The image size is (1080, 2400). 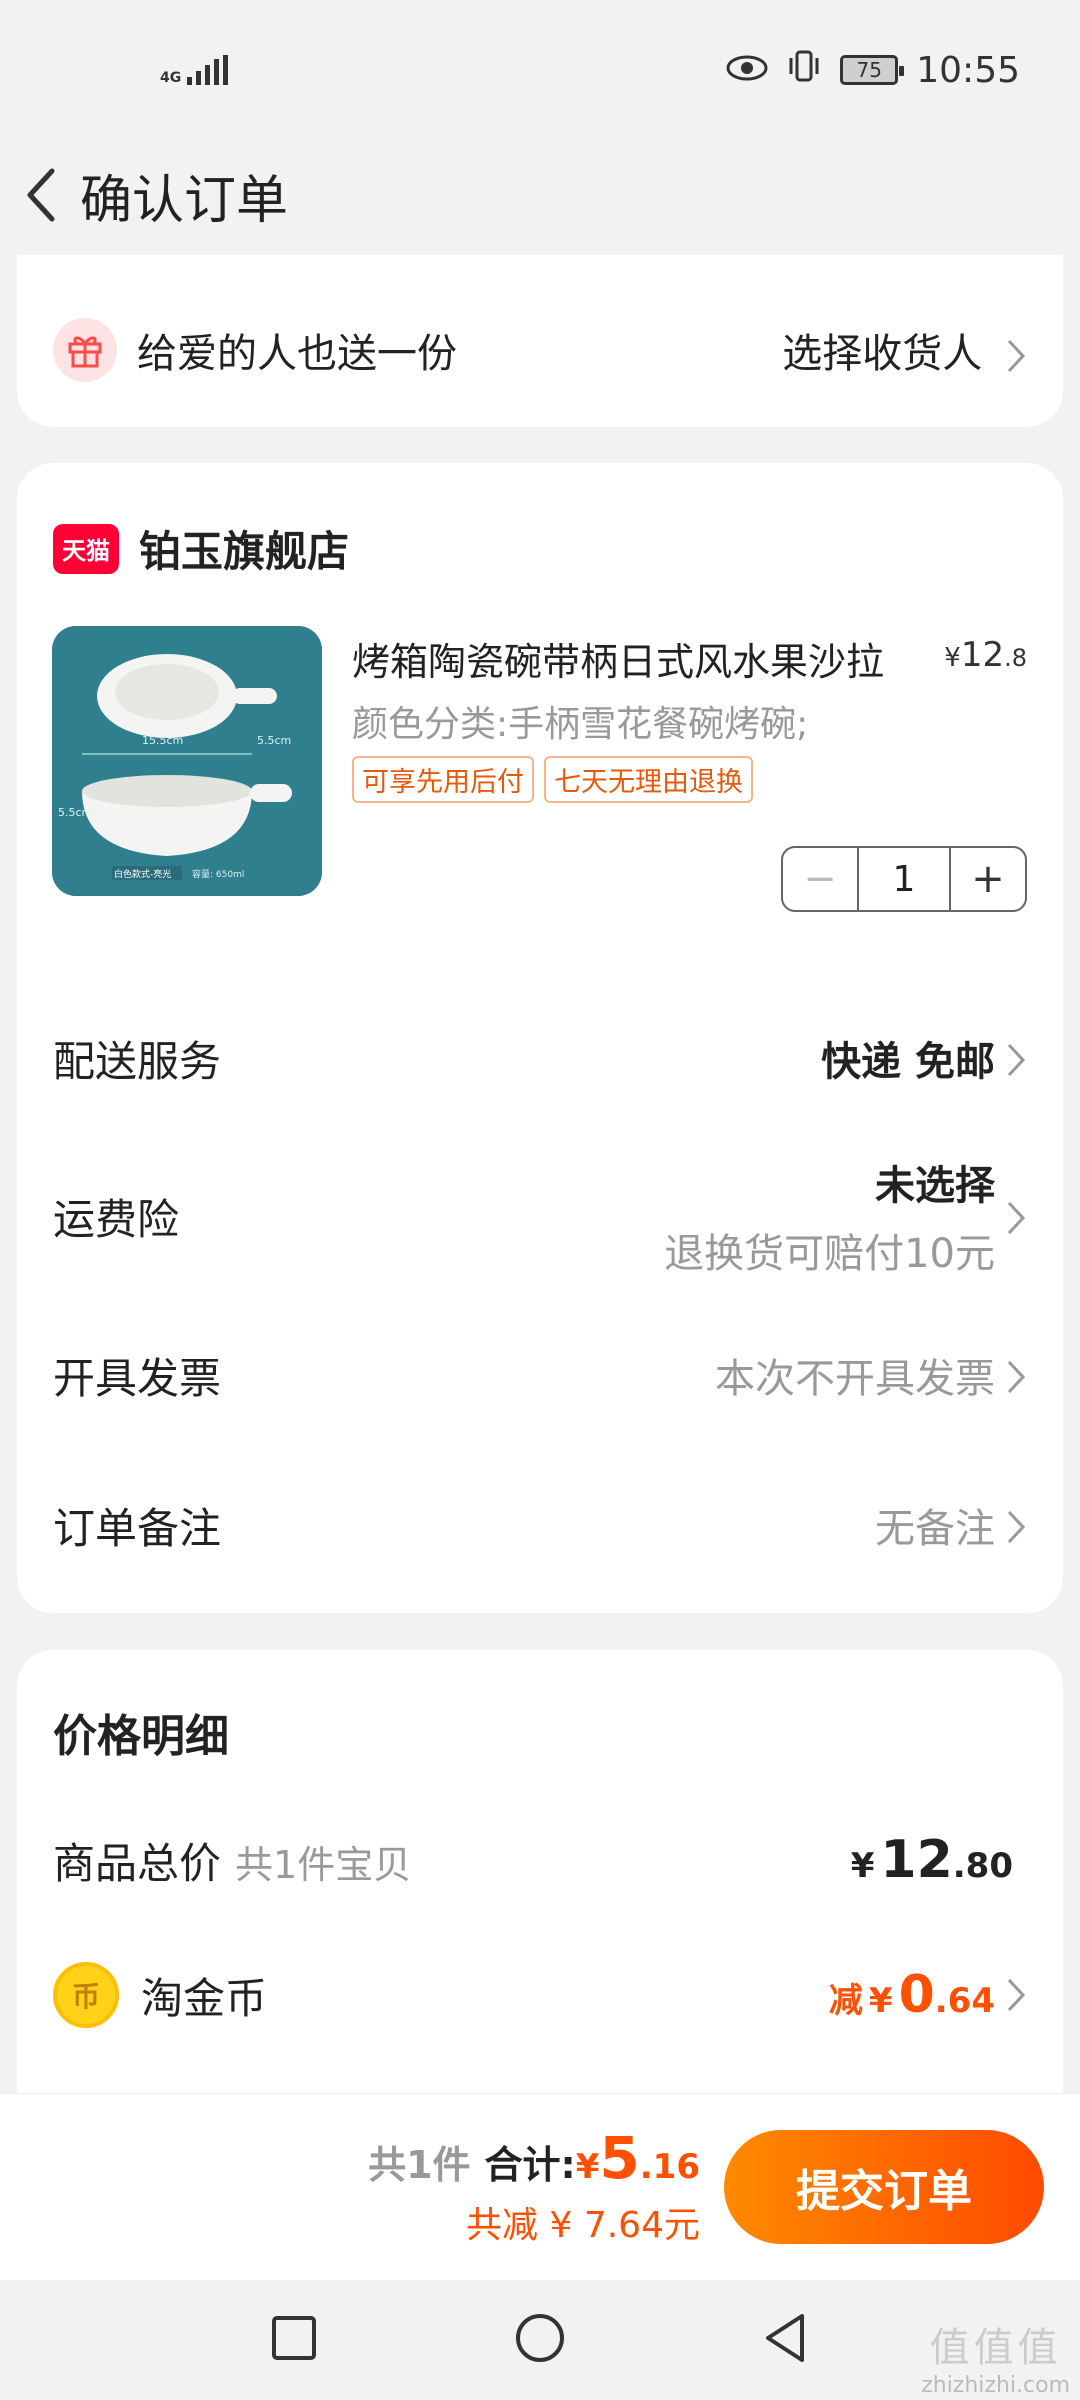 What do you see at coordinates (540, 1216) in the screenshot?
I see `insurance-row: 运费险 未选择 退换货可赔付10元` at bounding box center [540, 1216].